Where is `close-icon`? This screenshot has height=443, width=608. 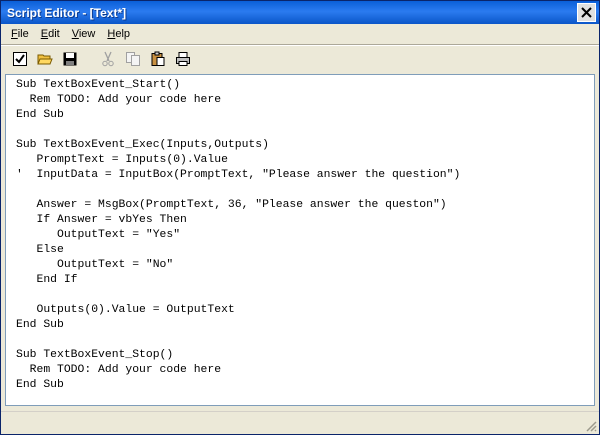 close-icon is located at coordinates (586, 12).